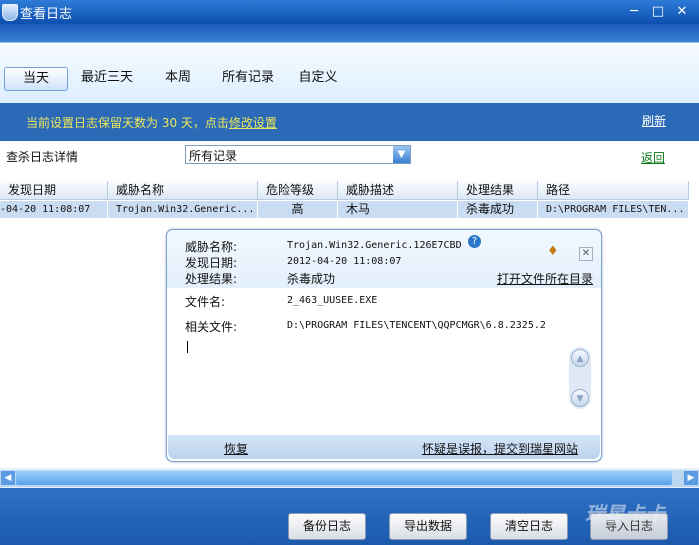 This screenshot has height=545, width=699. Describe the element at coordinates (211, 327) in the screenshot. I see `related-files-label: 相关文件:` at that location.